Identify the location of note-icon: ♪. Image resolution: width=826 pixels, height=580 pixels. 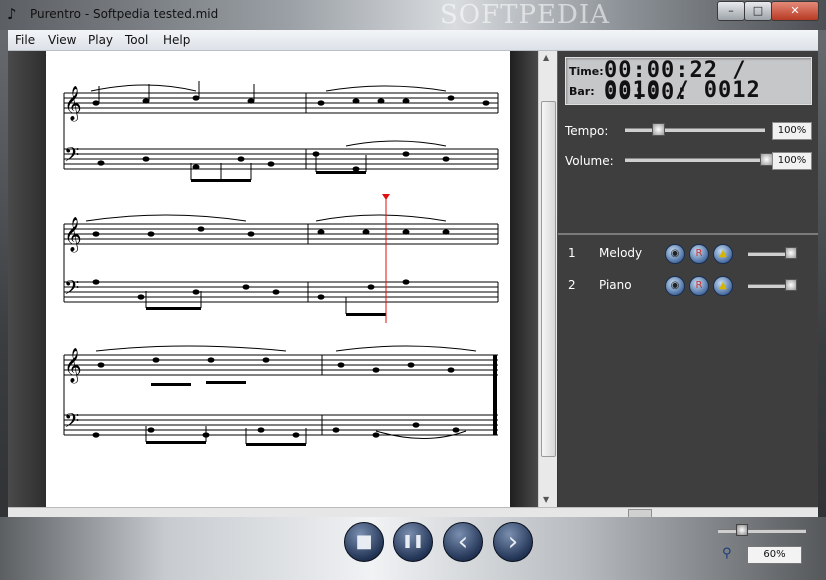
(12, 14).